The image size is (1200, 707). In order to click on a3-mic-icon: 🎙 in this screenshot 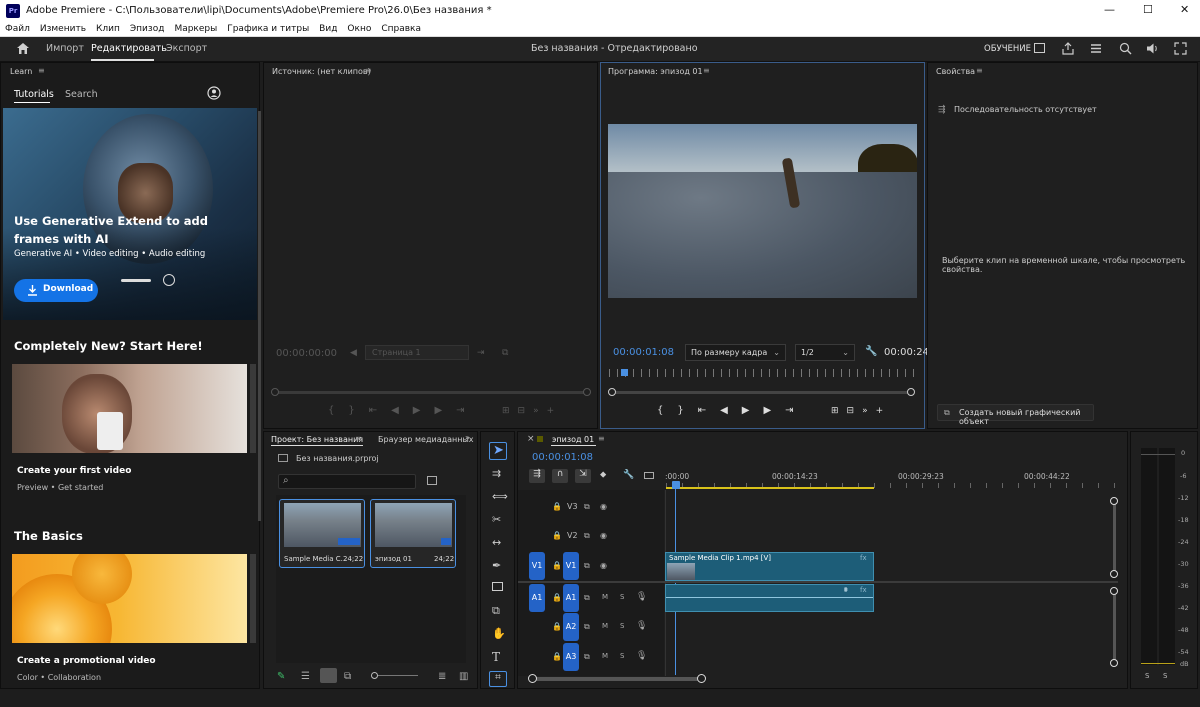, I will do `click(641, 656)`.